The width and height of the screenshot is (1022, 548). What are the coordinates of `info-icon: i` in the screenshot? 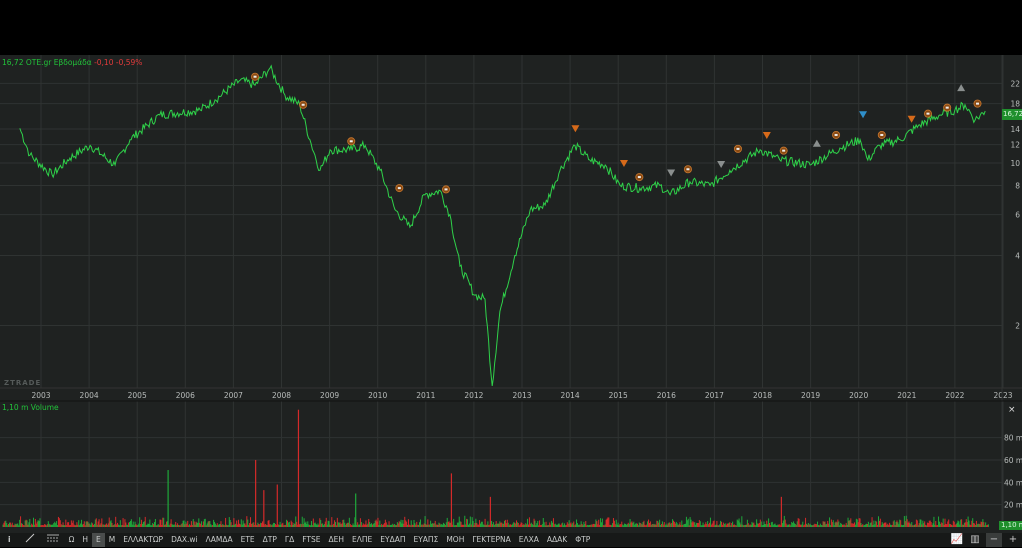 It's located at (9, 540).